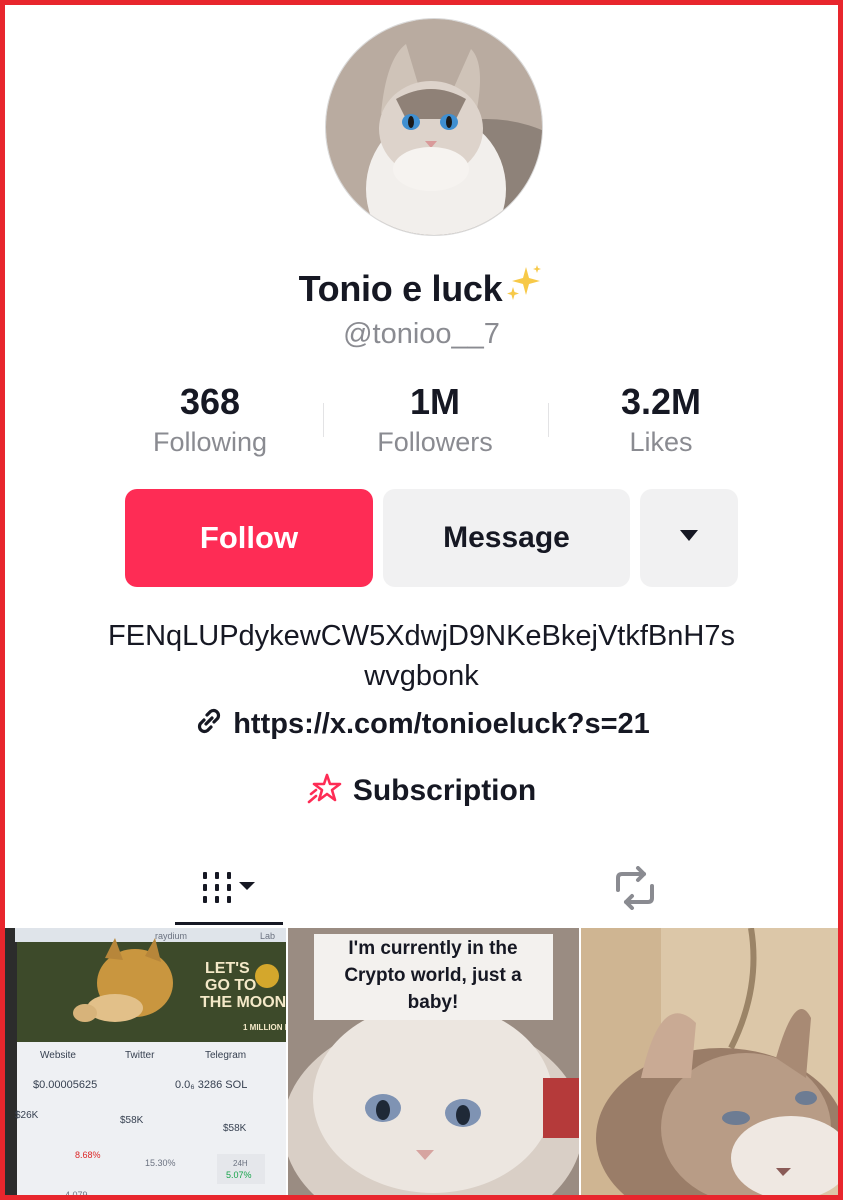  What do you see at coordinates (709, 1061) in the screenshot?
I see `video-thumbnail` at bounding box center [709, 1061].